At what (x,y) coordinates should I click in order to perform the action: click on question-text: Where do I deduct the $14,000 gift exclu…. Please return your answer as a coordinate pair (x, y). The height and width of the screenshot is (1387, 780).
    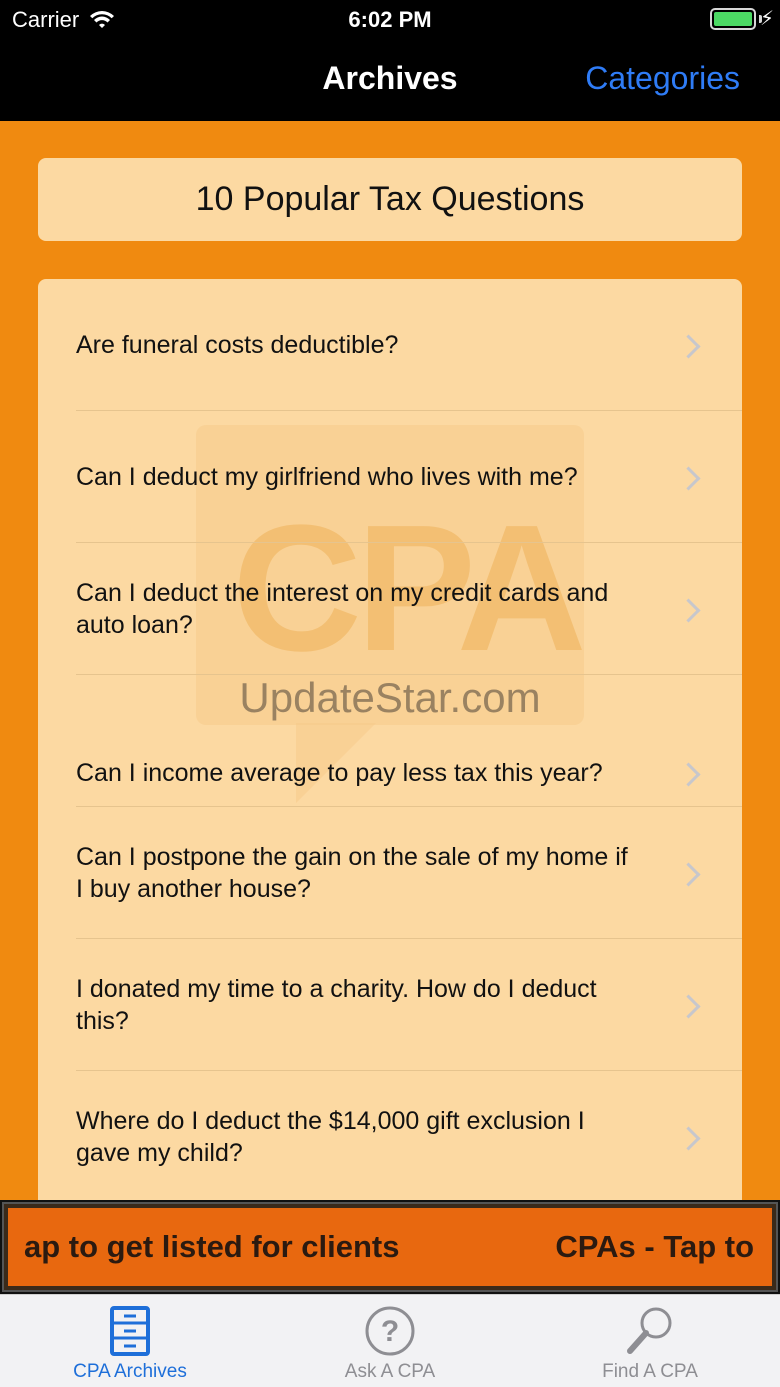
    Looking at the image, I should click on (330, 1136).